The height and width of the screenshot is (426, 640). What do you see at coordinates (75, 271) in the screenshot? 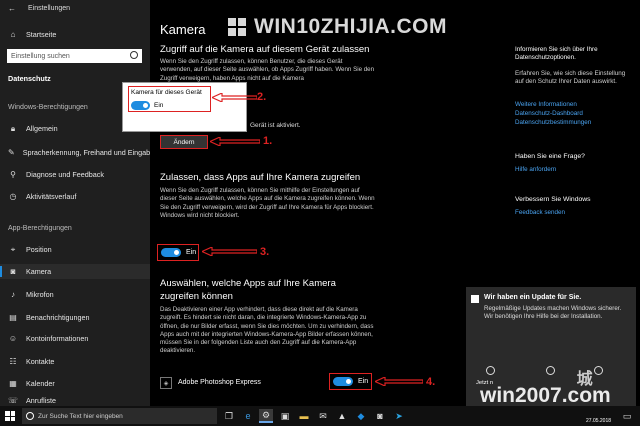
I see `sidebar-item-kamera: ◙ Kamera` at bounding box center [75, 271].